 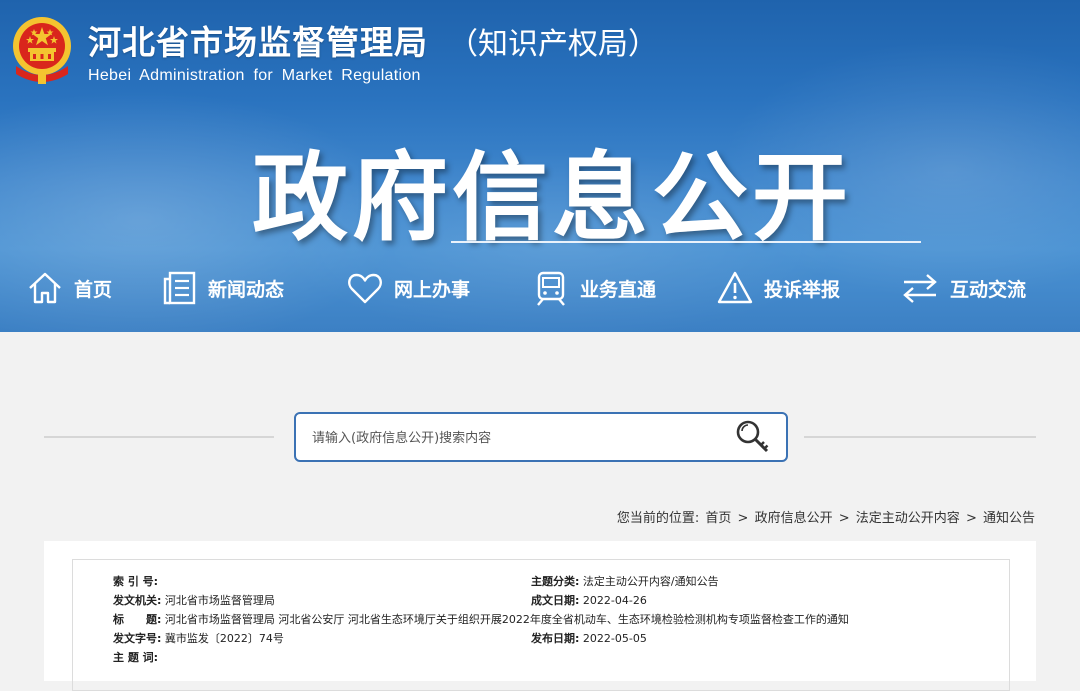 I want to click on nav-label: 首页, so click(x=93, y=289).